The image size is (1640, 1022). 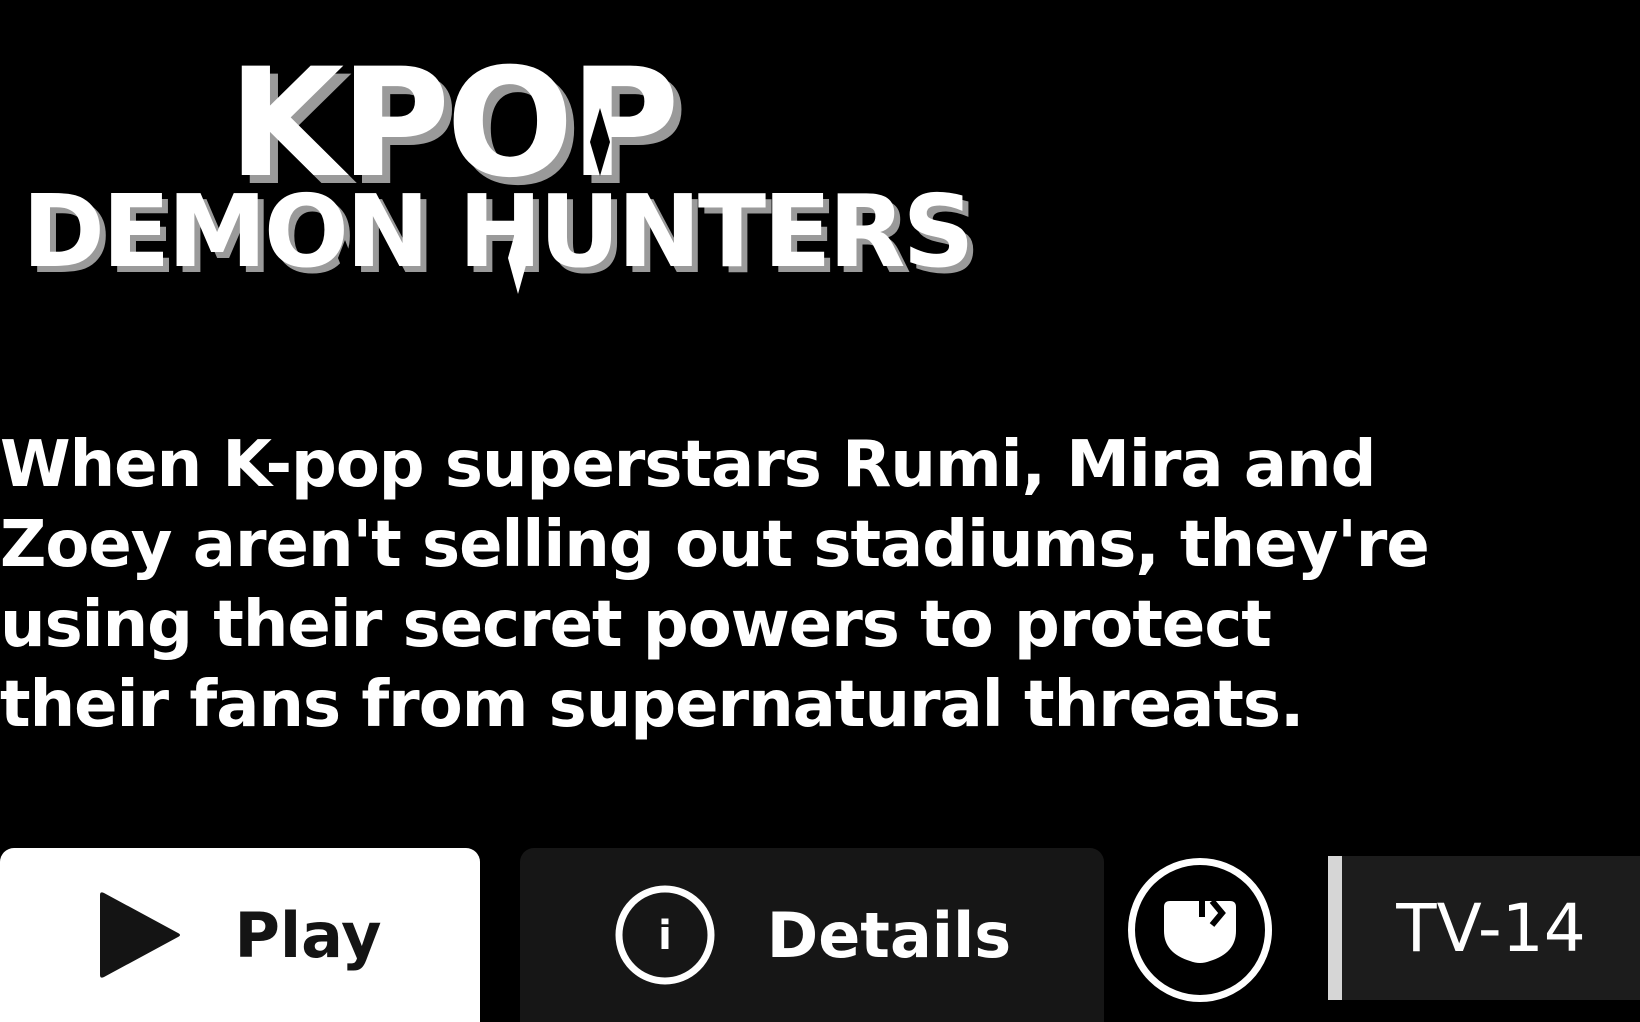 What do you see at coordinates (140, 935) in the screenshot?
I see `play-icon` at bounding box center [140, 935].